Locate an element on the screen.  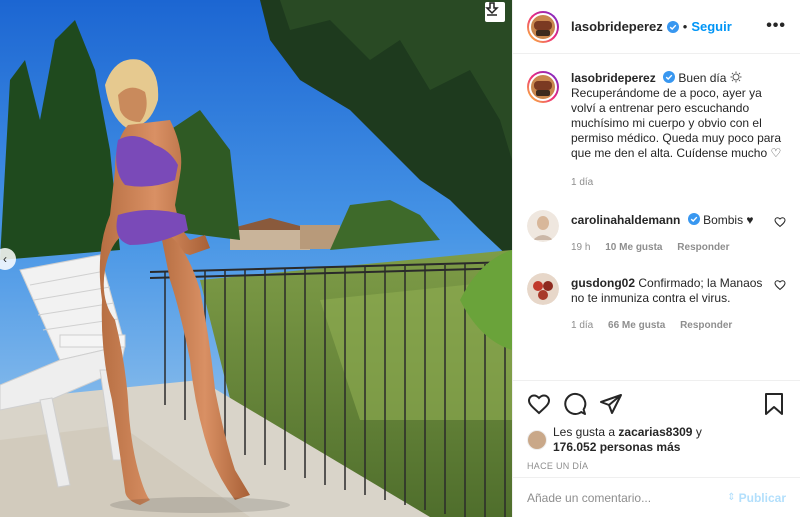
comment-text: Bombis ♥ is located at coordinates (728, 220).